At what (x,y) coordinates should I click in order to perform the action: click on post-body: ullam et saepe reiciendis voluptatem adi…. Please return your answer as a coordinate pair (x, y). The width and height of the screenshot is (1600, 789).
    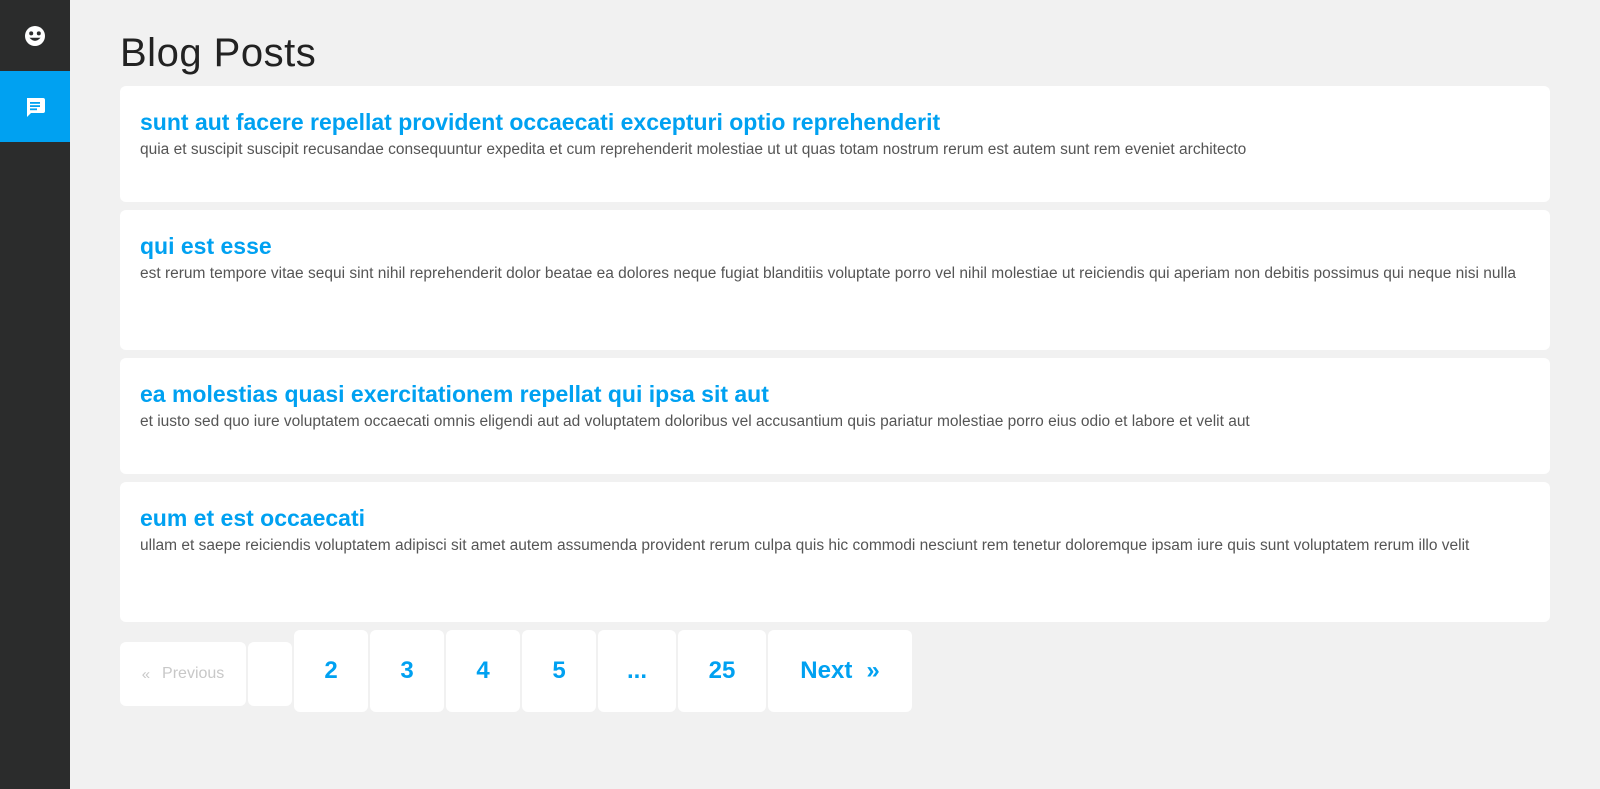
    Looking at the image, I should click on (805, 545).